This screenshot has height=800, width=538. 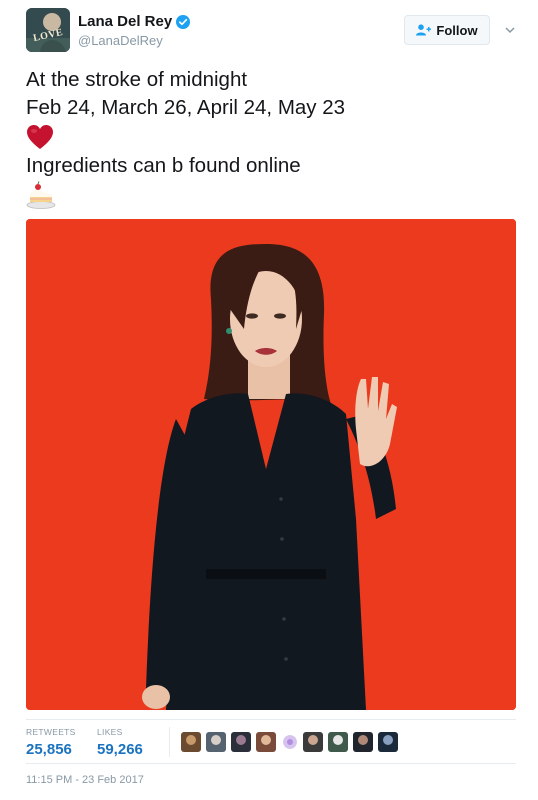 What do you see at coordinates (51, 732) in the screenshot?
I see `retweets-label: RETWEETS` at bounding box center [51, 732].